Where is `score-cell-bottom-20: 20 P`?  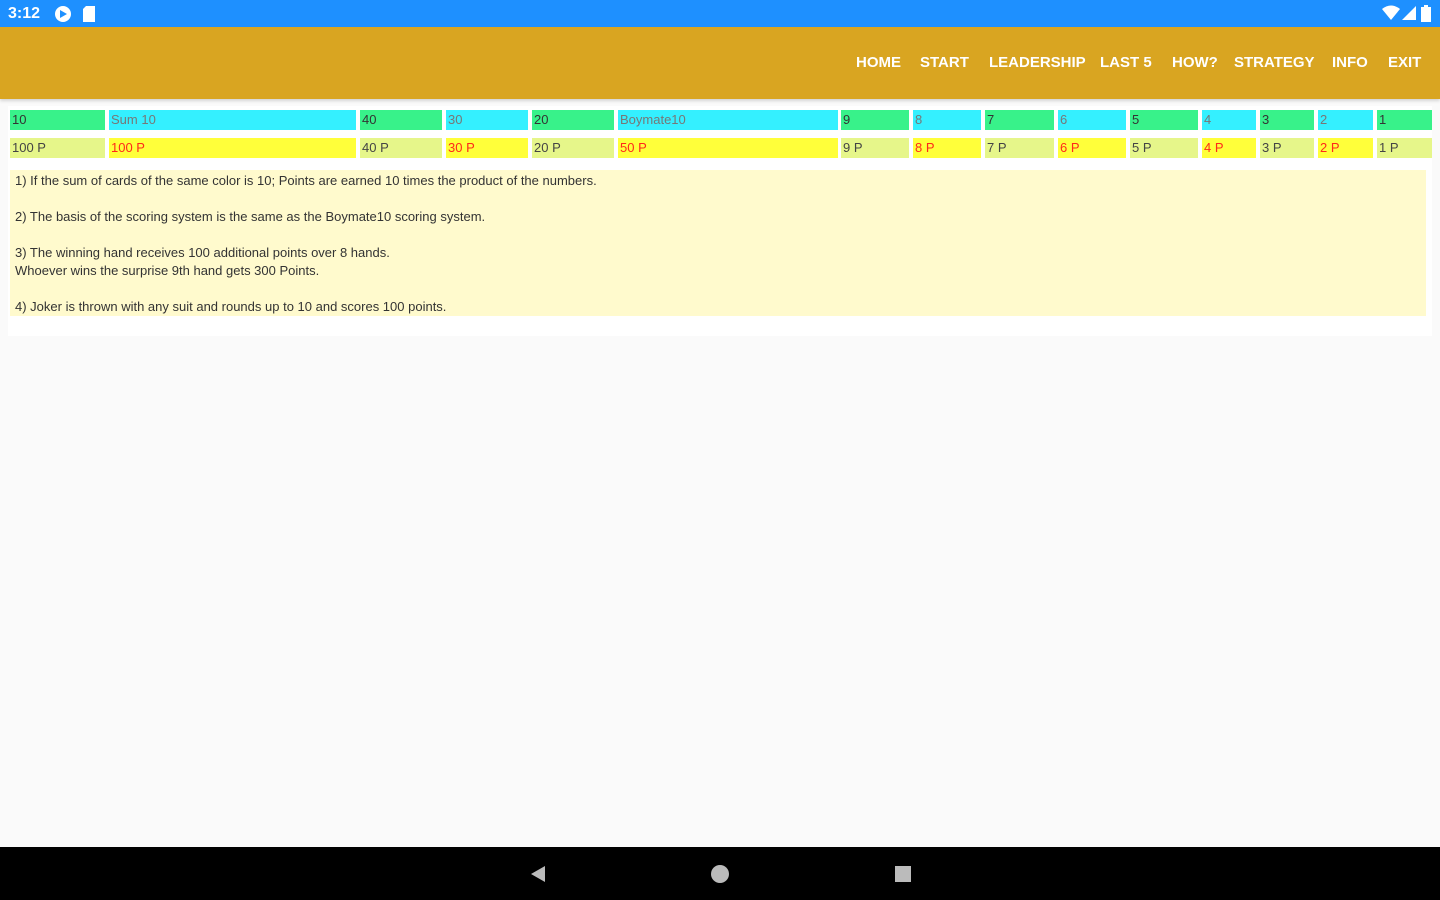
score-cell-bottom-20: 20 P is located at coordinates (573, 148).